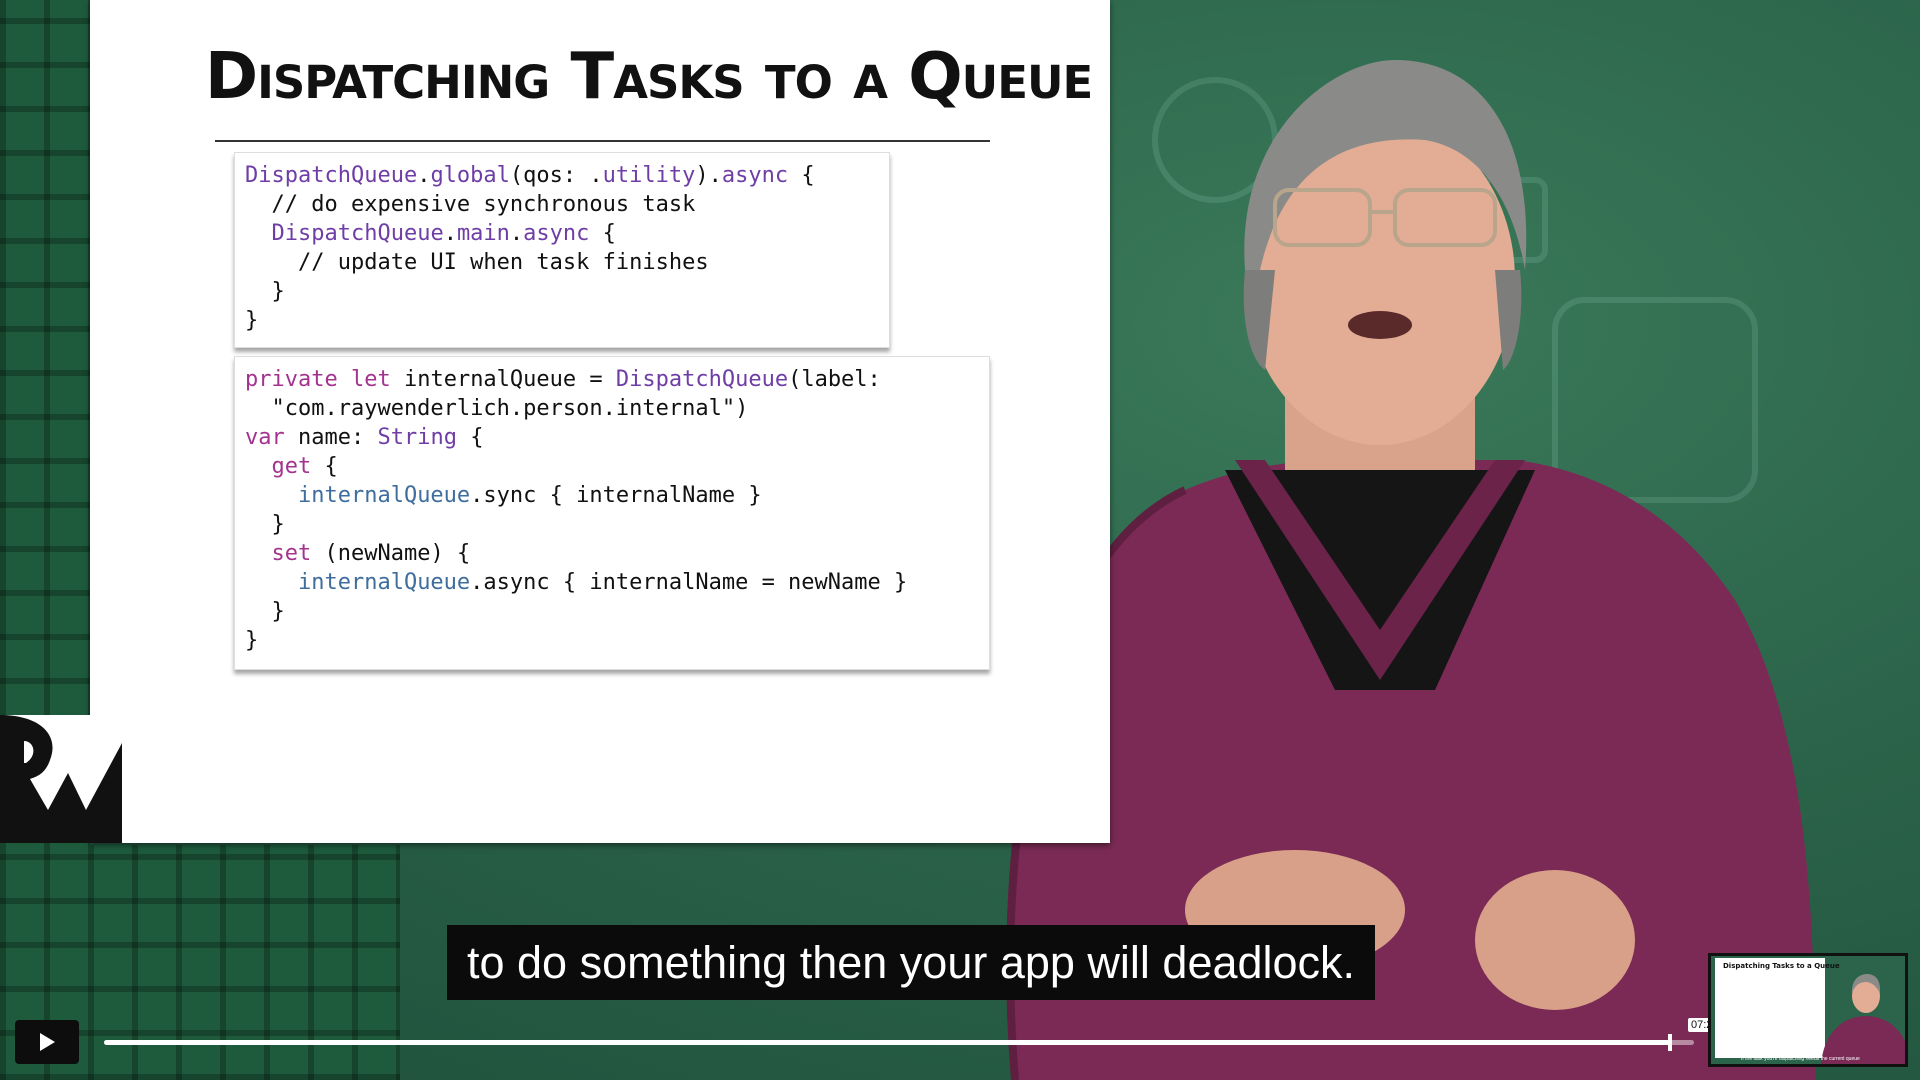 The height and width of the screenshot is (1080, 1920). I want to click on code-line: internalQueue.sync { internalName }, so click(612, 495).